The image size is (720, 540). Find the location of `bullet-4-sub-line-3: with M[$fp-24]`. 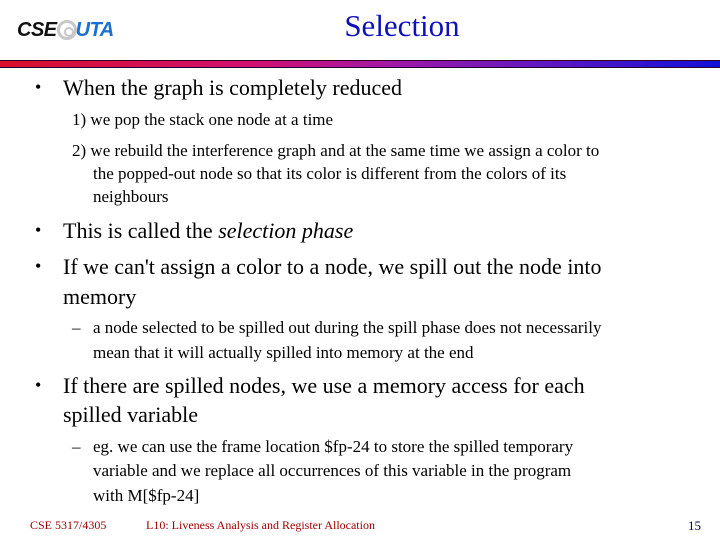

bullet-4-sub-line-3: with M[$fp-24] is located at coordinates (146, 495).